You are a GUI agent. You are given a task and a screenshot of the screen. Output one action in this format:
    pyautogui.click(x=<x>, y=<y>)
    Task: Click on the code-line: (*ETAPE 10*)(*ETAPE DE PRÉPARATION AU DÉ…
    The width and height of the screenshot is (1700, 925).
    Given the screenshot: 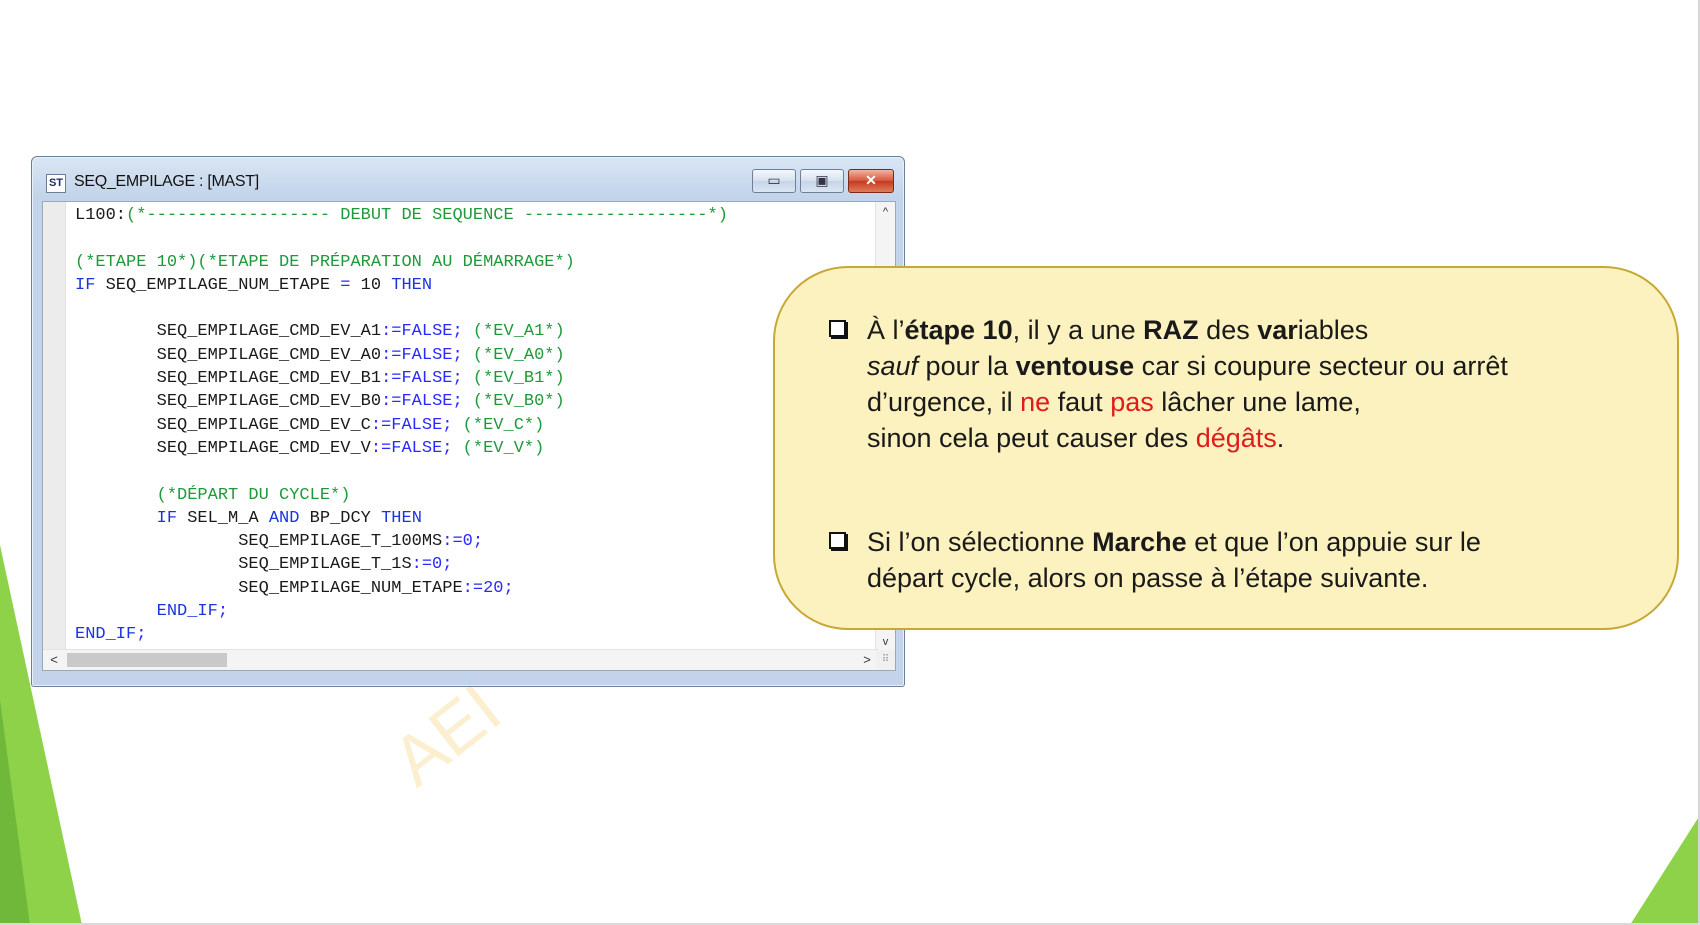 What is the action you would take?
    pyautogui.click(x=401, y=262)
    